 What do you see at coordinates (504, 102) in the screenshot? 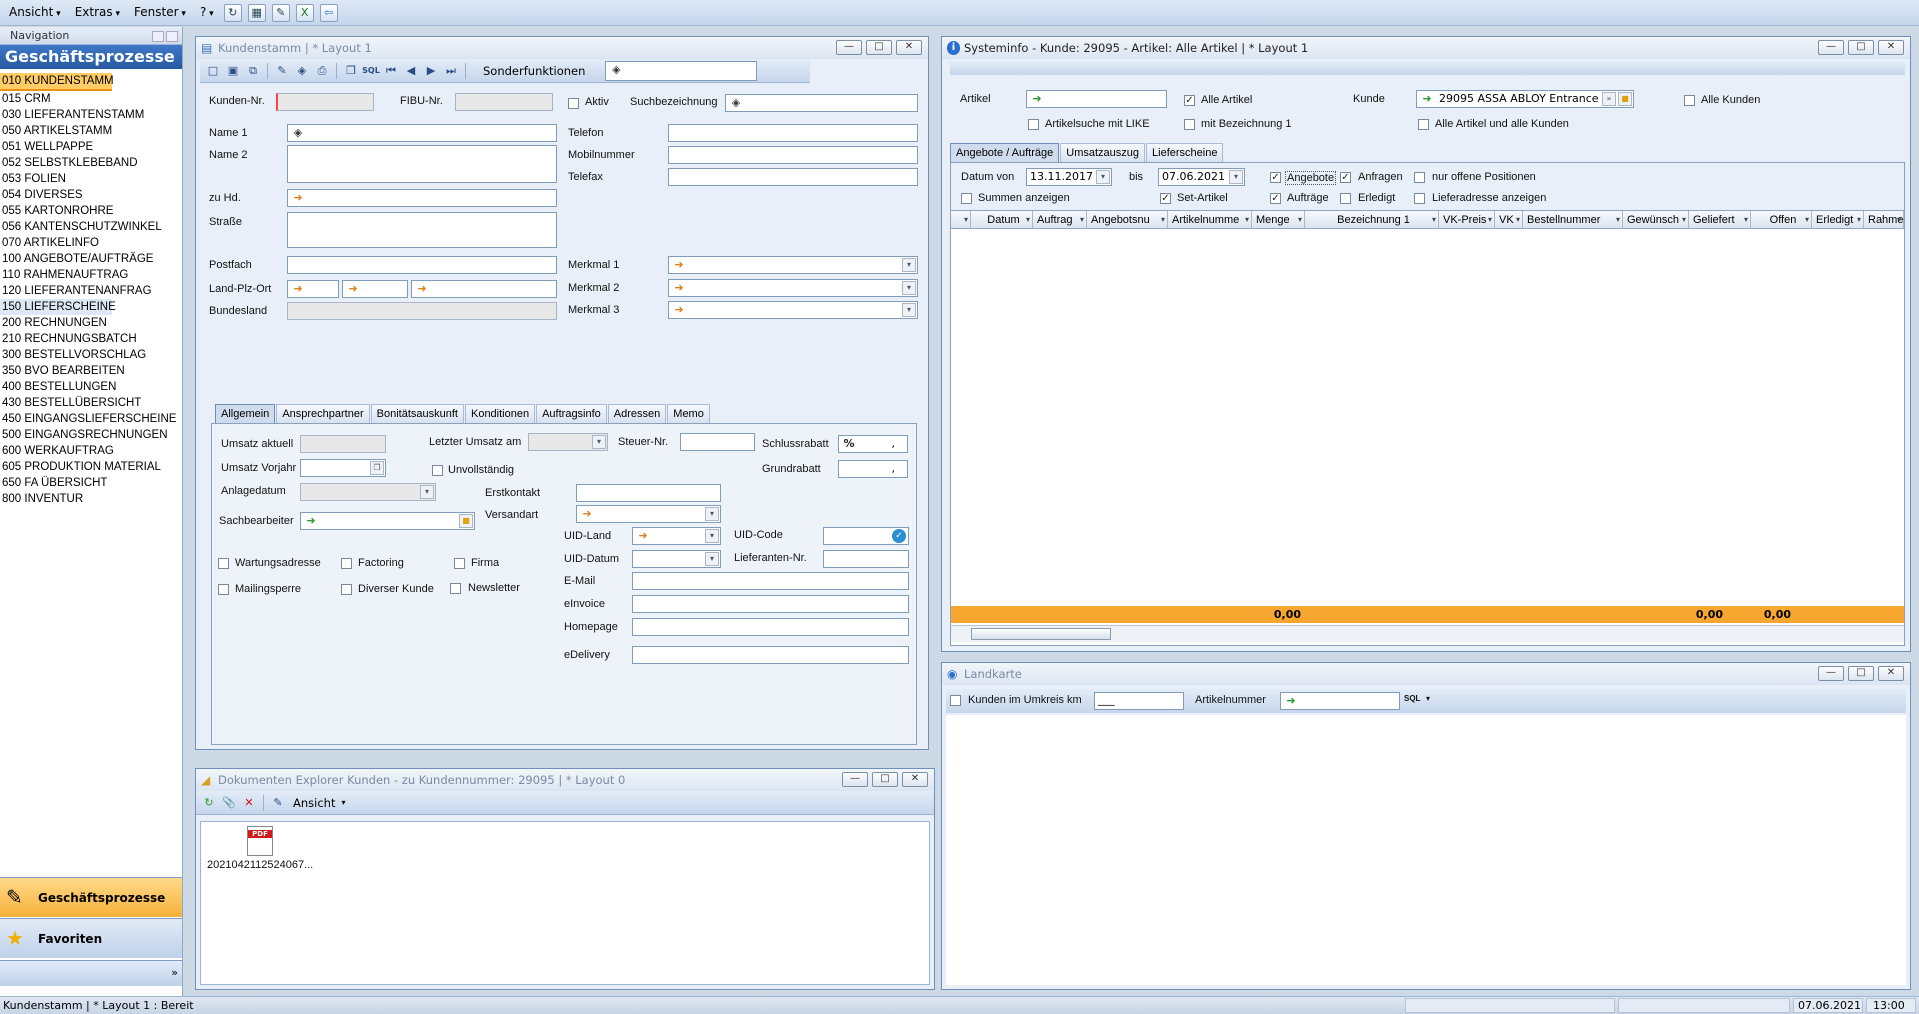
I see `fibu-input` at bounding box center [504, 102].